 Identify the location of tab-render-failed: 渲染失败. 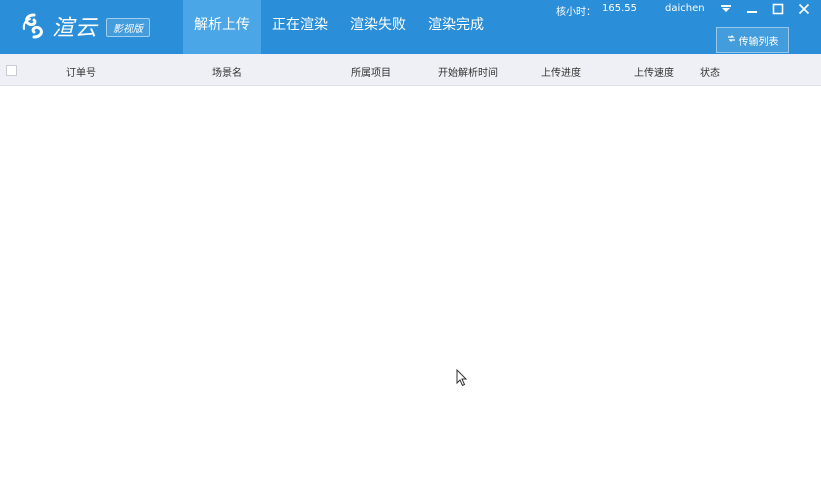
(378, 27).